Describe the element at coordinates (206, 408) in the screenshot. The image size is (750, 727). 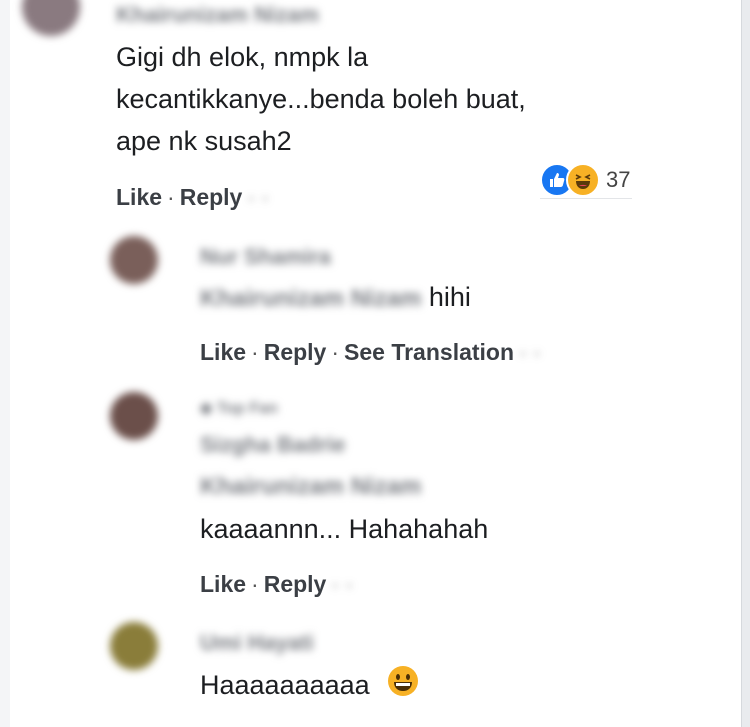
I see `diamond-icon: ◆` at that location.